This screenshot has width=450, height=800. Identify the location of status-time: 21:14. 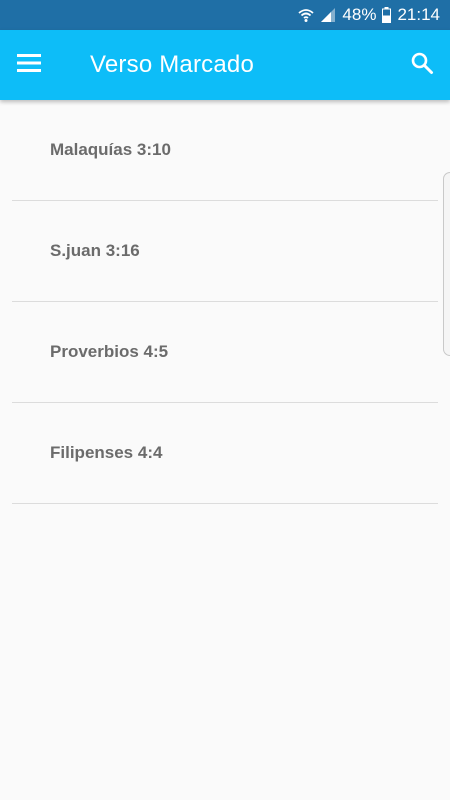
(418, 14).